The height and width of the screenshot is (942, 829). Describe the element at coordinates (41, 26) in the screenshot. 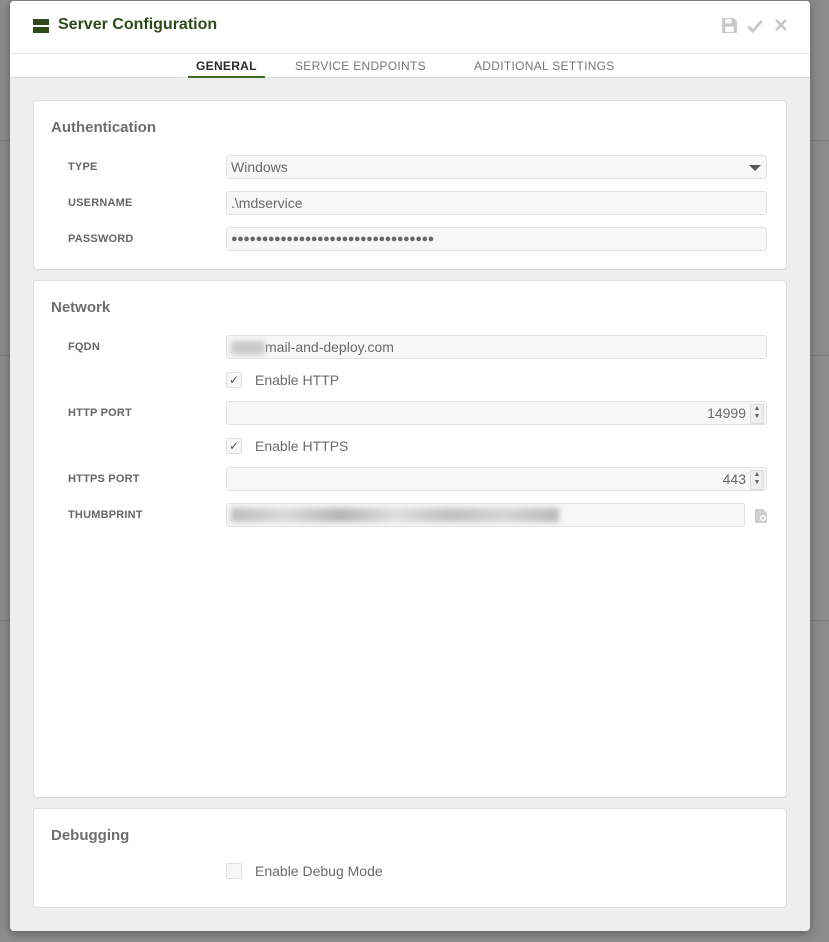

I see `server-icon` at that location.